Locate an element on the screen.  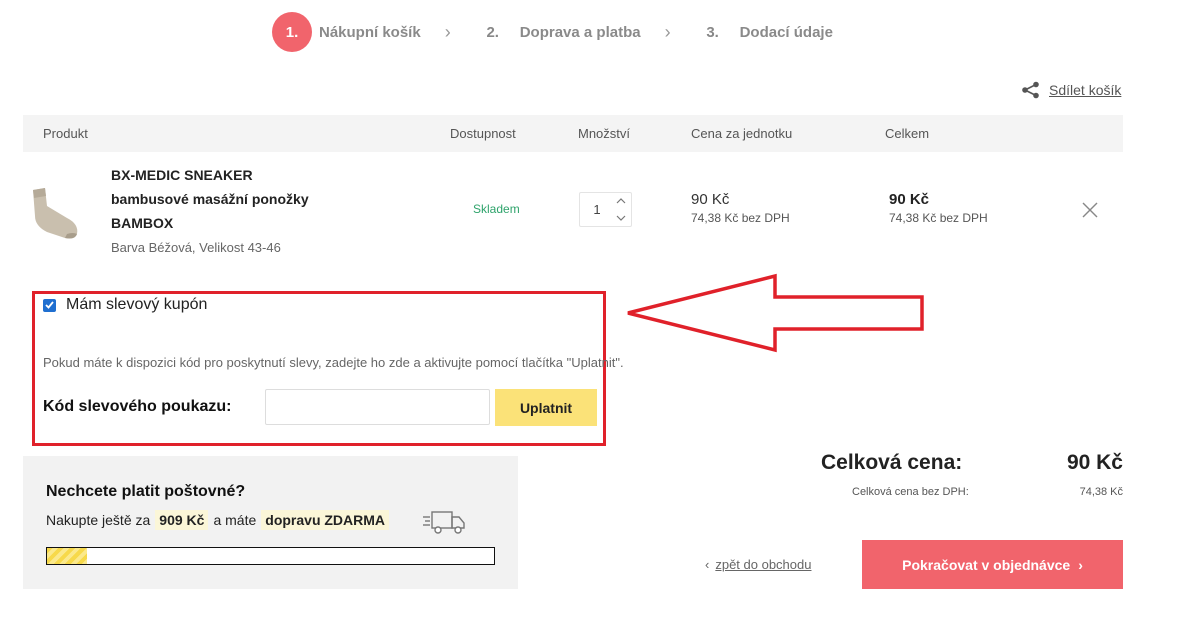
header-unit-price: Cena za jednotku is located at coordinates (742, 133).